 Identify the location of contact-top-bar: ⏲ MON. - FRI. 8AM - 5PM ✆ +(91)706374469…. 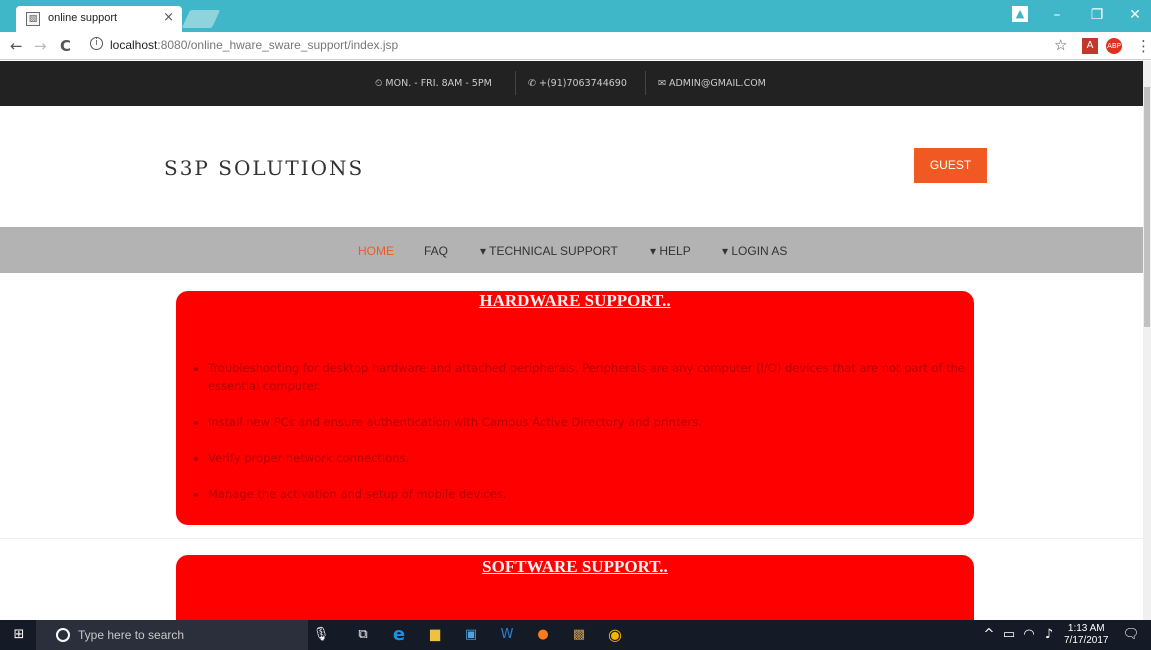
(571, 83).